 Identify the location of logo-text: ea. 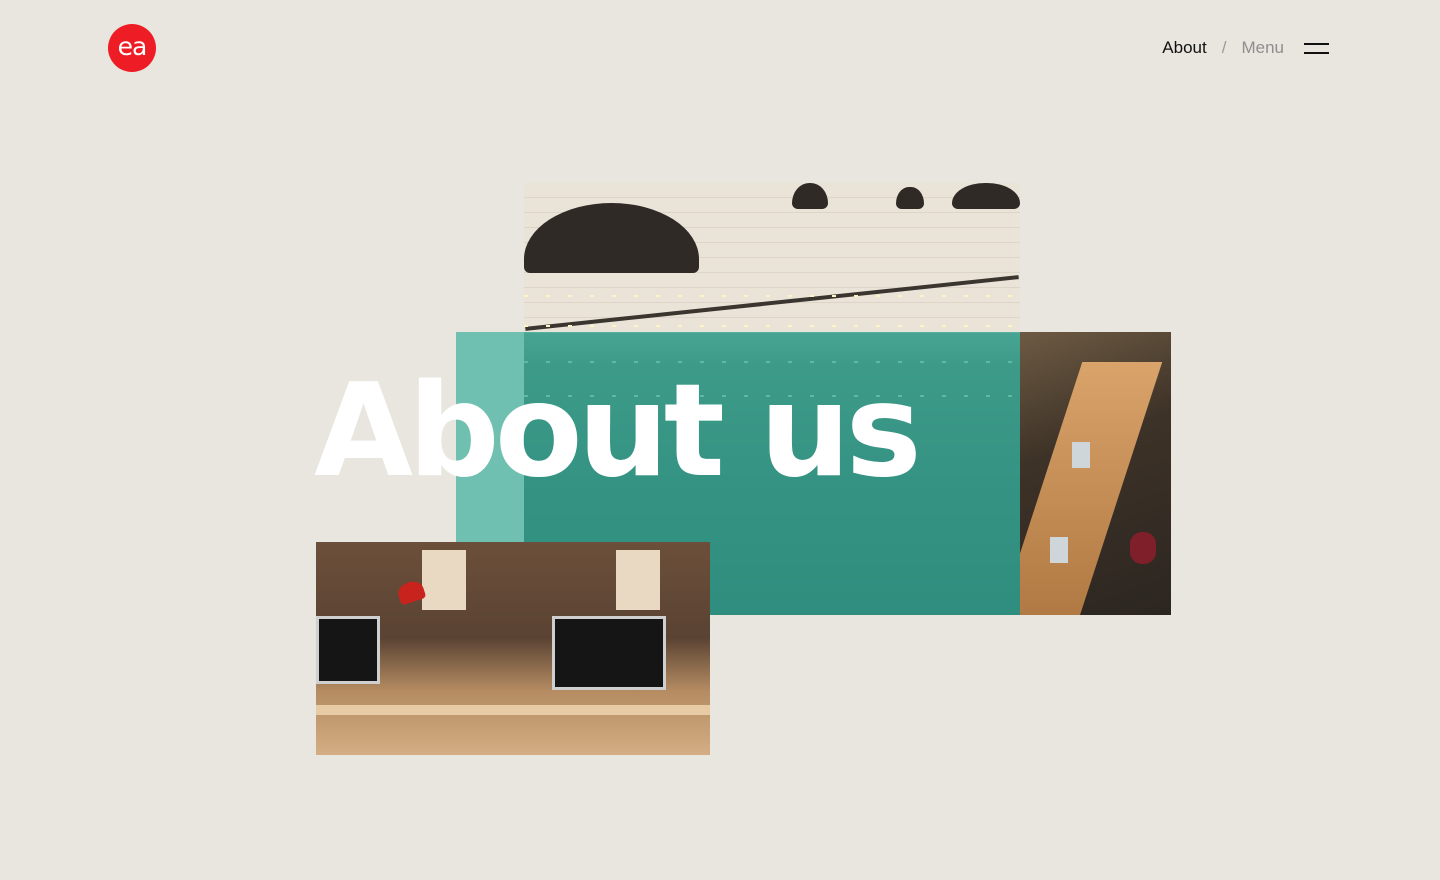
(132, 46).